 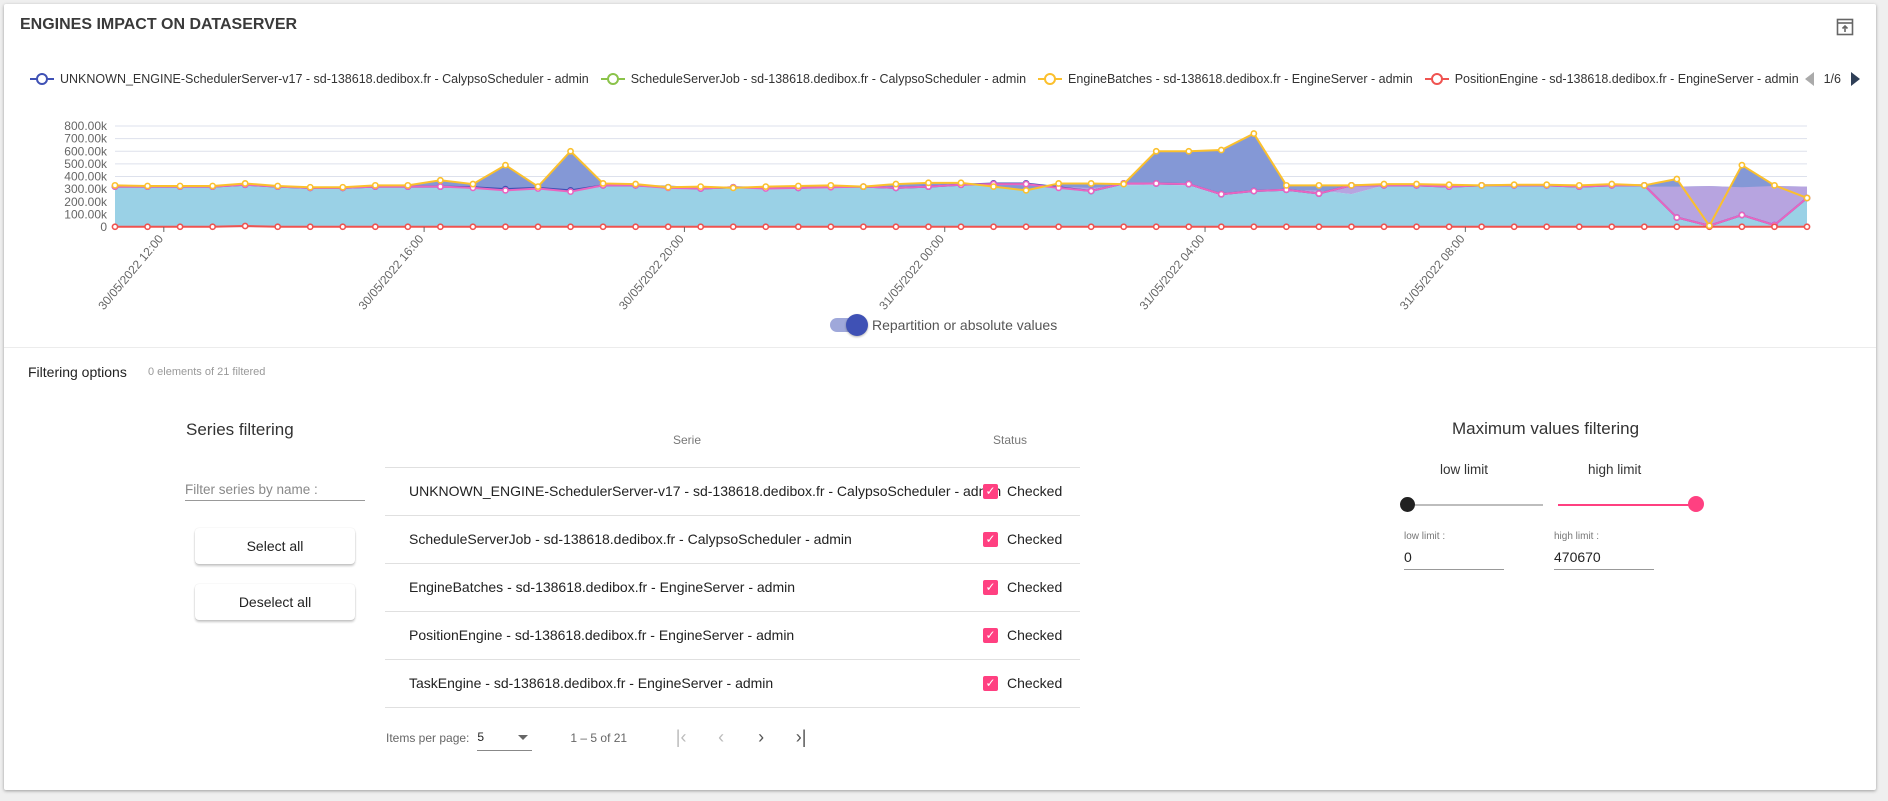 I want to click on column-header-serie: Serie, so click(x=687, y=440).